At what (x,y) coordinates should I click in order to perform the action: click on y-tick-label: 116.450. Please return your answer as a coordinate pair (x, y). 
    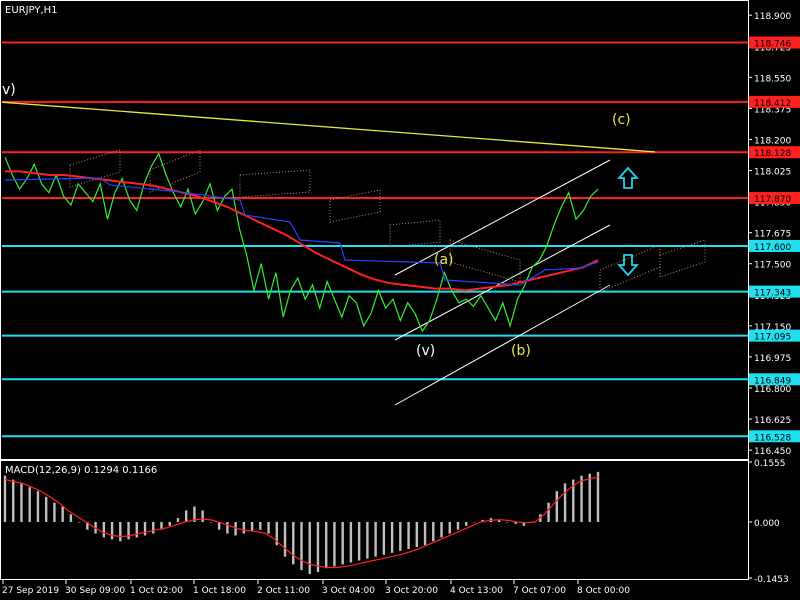
    Looking at the image, I should click on (772, 452).